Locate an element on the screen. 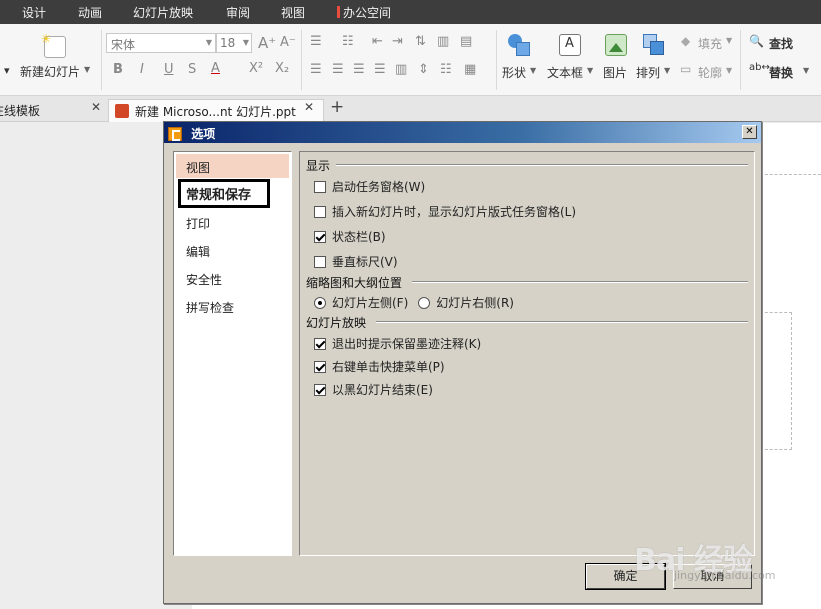  font-size-select: 18 ▼ is located at coordinates (234, 43).